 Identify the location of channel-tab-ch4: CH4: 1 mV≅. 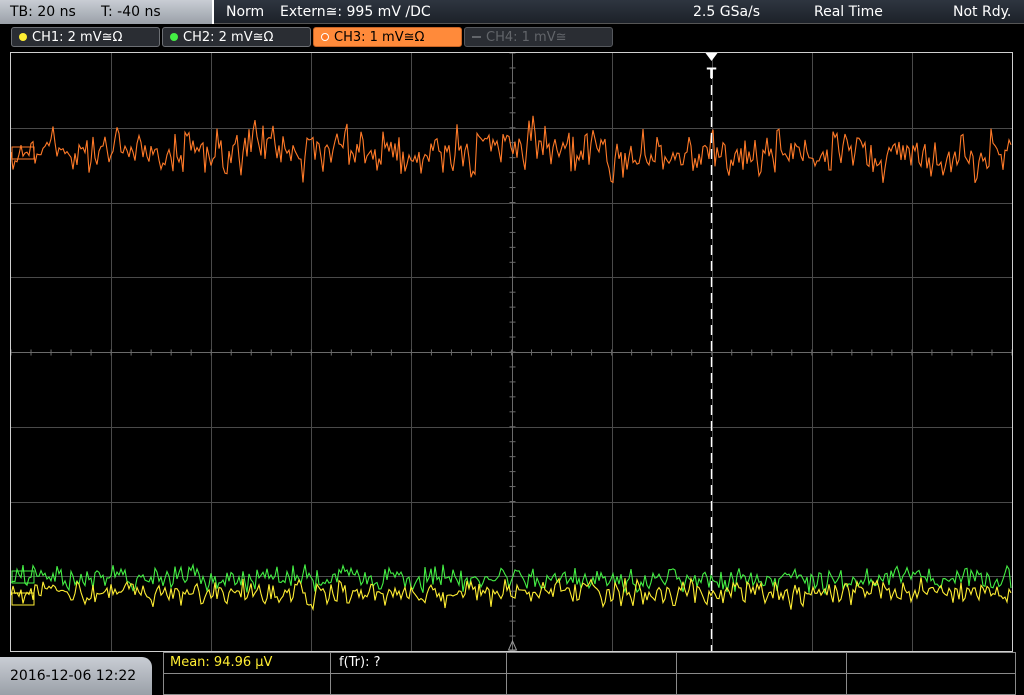
(538, 37).